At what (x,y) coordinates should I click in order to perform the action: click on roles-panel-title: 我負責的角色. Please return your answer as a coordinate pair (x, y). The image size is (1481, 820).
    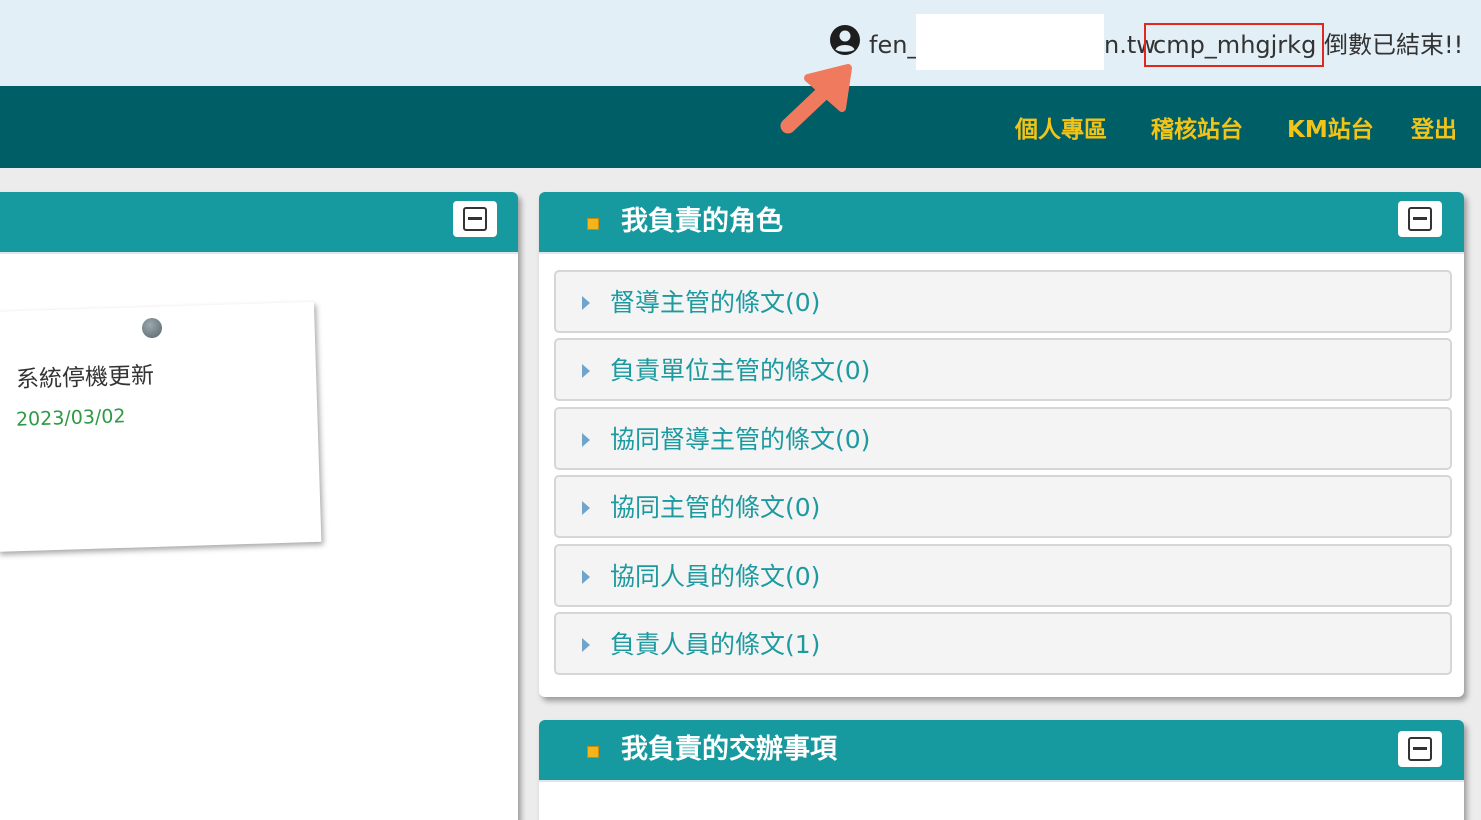
    Looking at the image, I should click on (702, 221).